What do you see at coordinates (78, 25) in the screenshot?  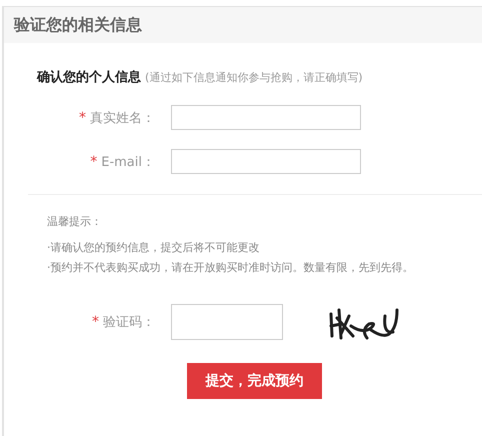 I see `panel-title: 验证您的相关信息` at bounding box center [78, 25].